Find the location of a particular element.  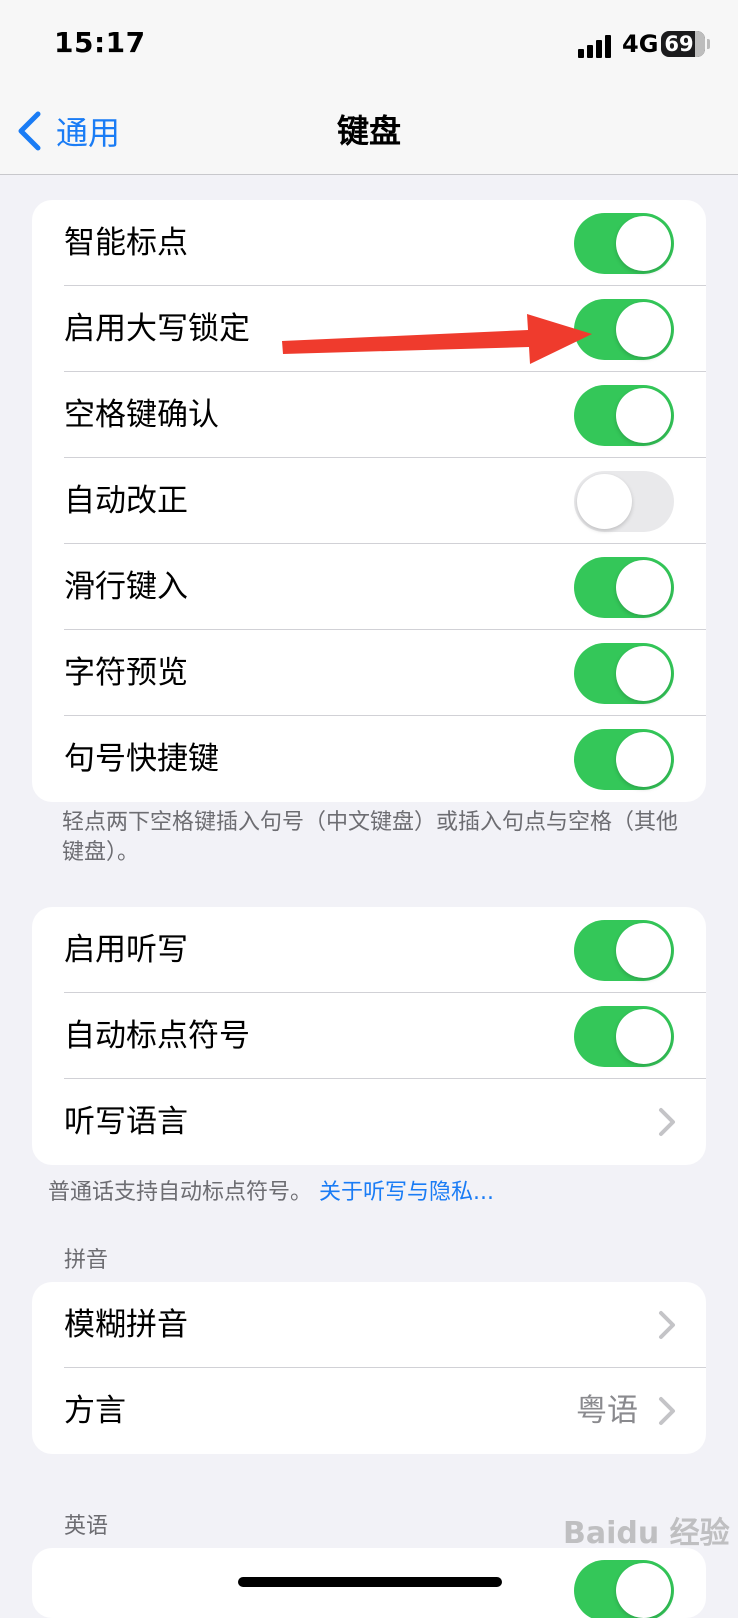

setting-label: 句号快捷键 is located at coordinates (141, 759).